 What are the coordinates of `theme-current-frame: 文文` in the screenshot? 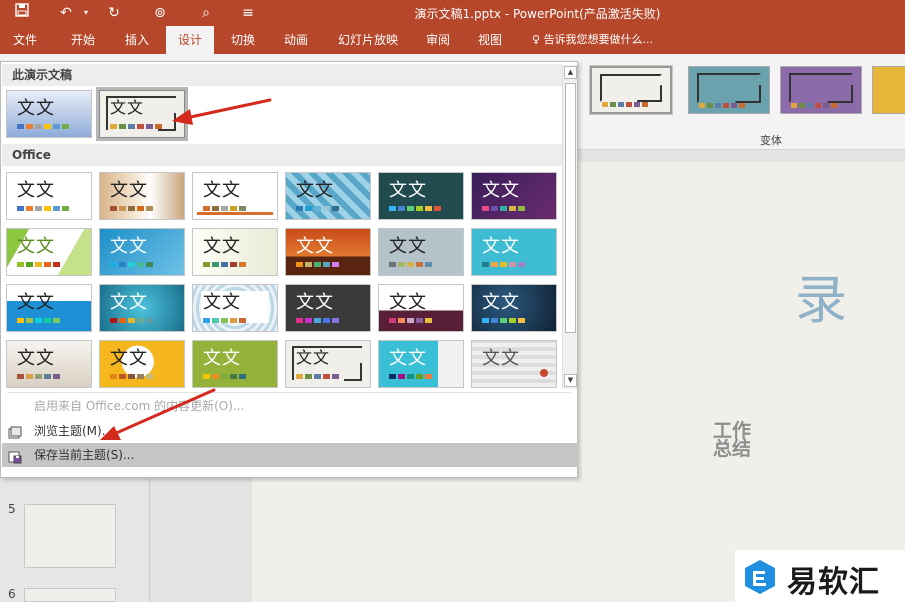 It's located at (142, 114).